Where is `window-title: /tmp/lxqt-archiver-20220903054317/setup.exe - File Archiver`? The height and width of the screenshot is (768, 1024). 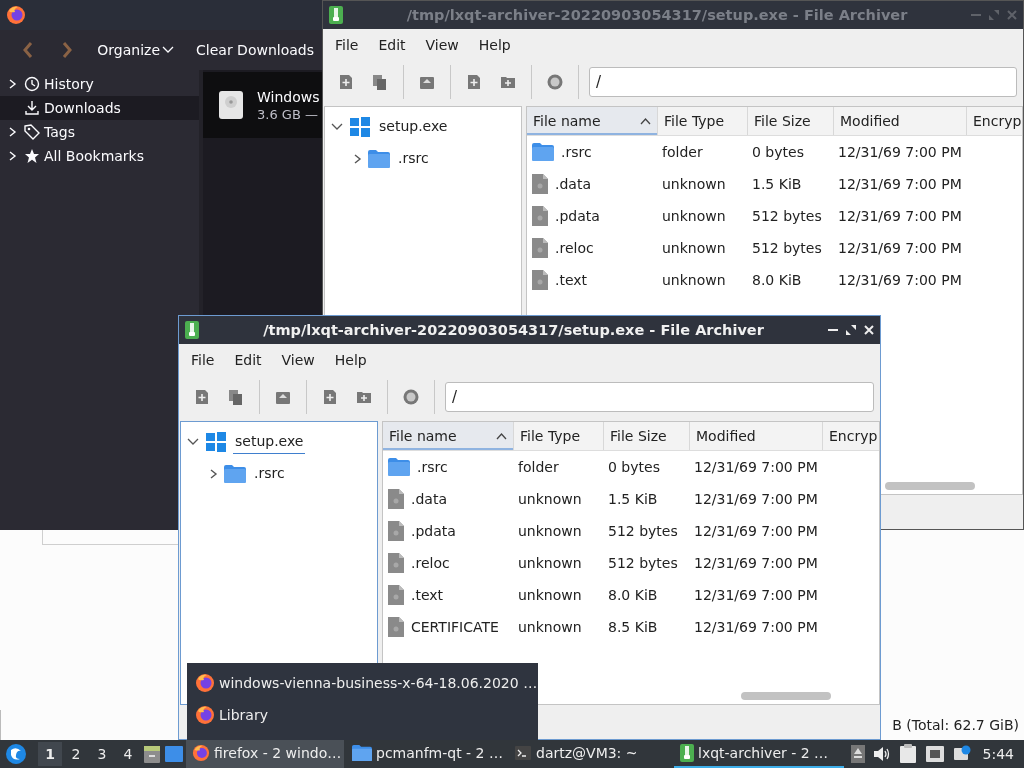
window-title: /tmp/lxqt-archiver-20220903054317/setup.exe - File Archiver is located at coordinates (657, 15).